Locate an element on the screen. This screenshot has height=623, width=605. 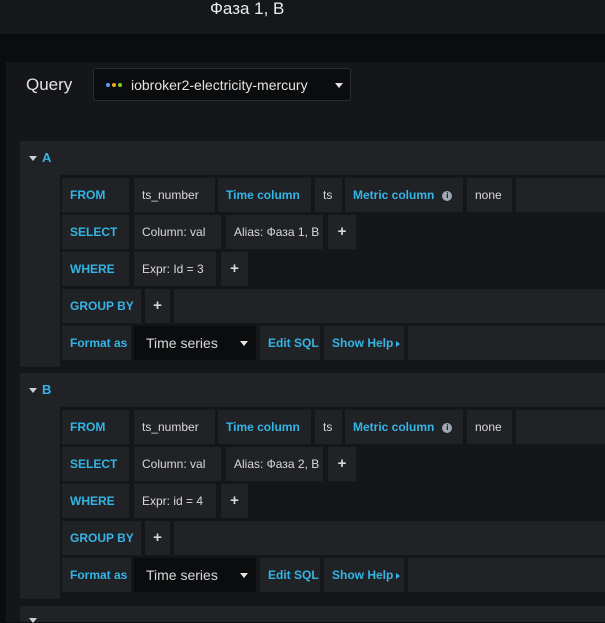
query-header-b: B is located at coordinates (312, 390).